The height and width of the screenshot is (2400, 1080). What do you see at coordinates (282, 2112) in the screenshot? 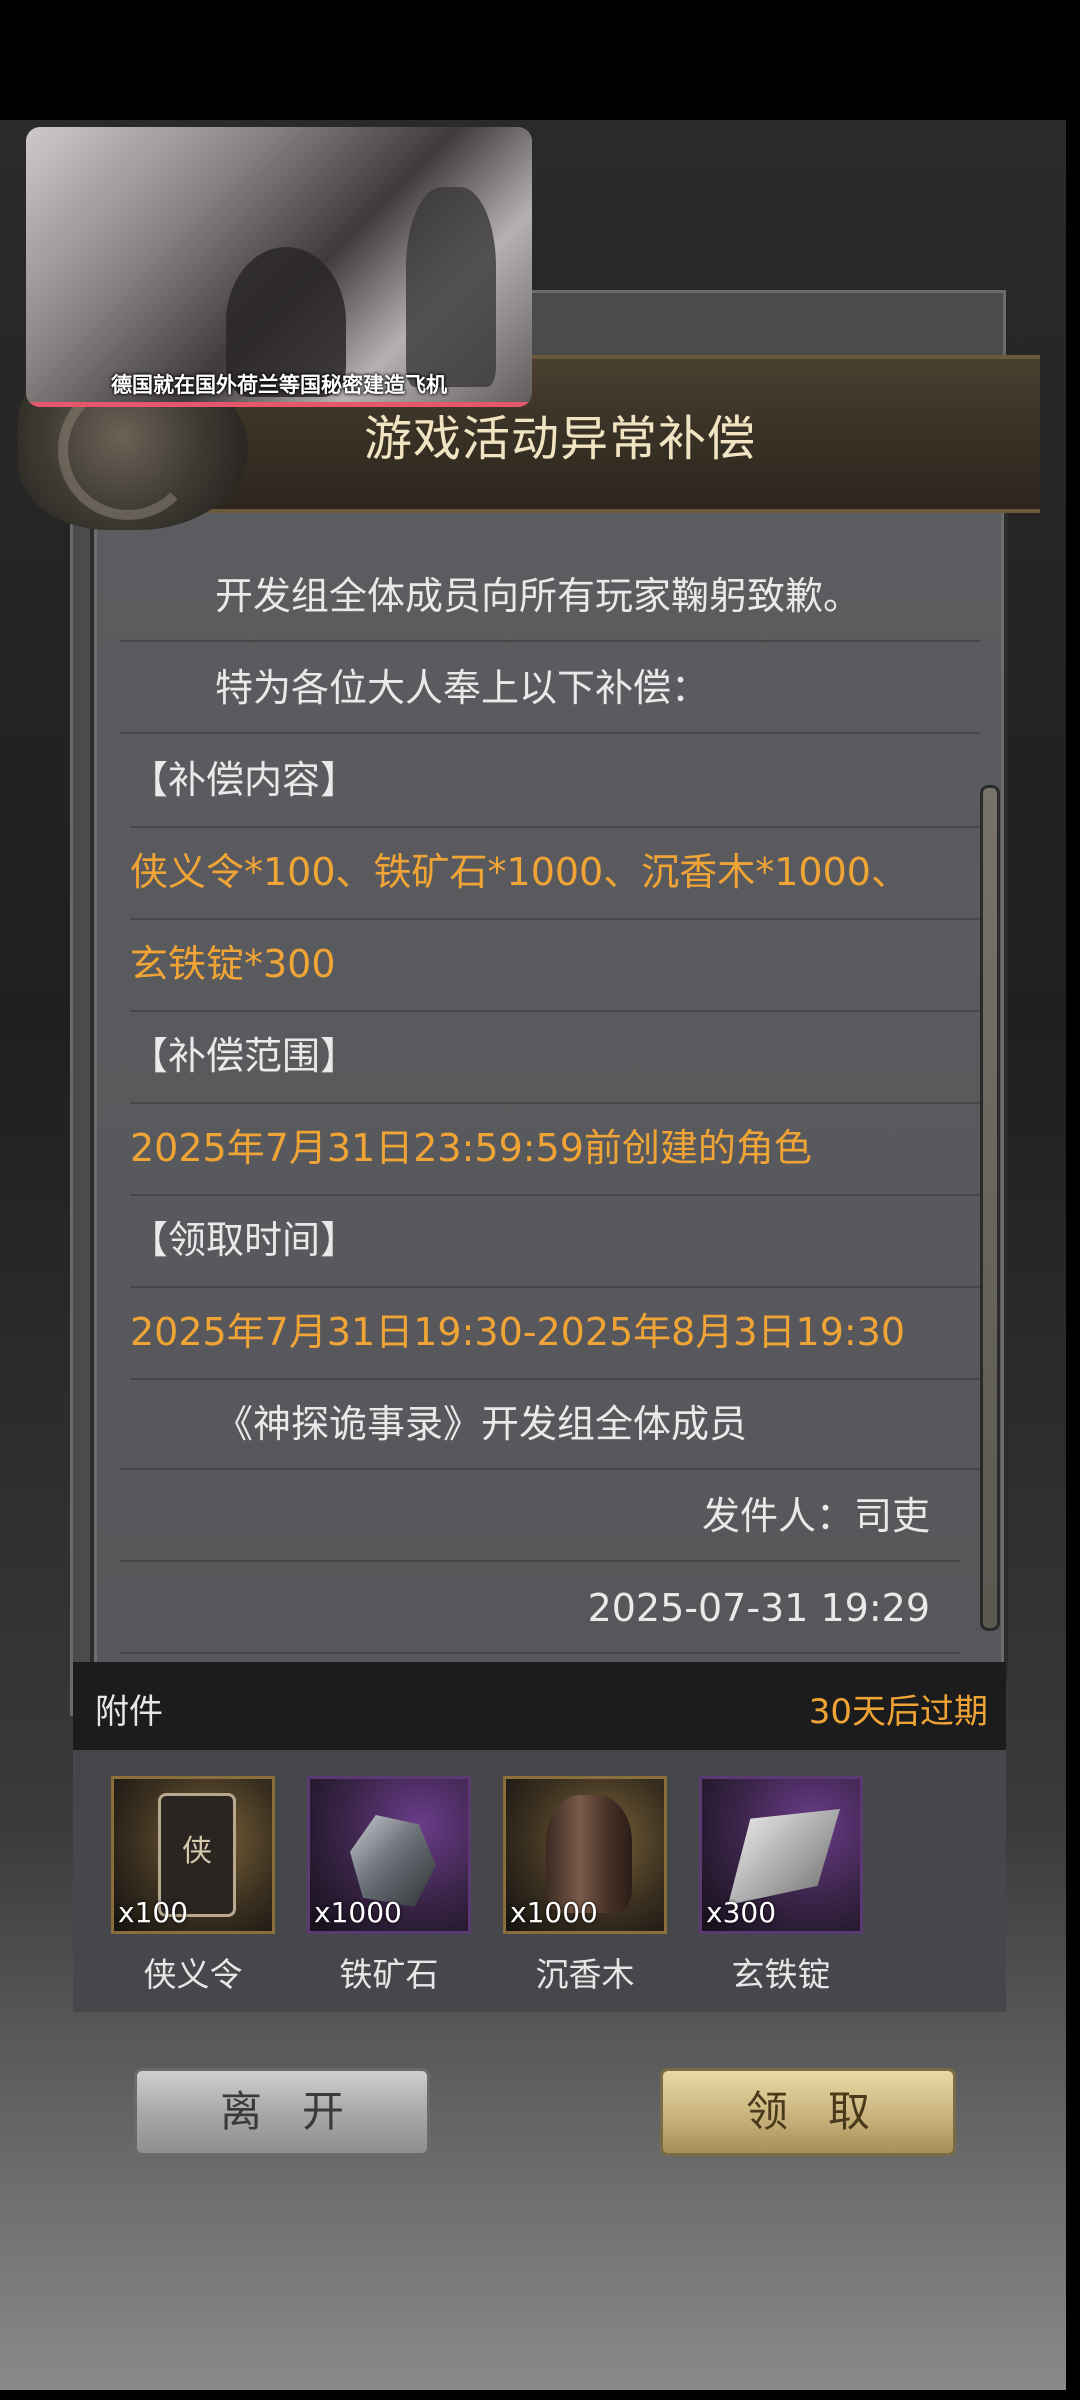
I see `leave-button: 离开` at bounding box center [282, 2112].